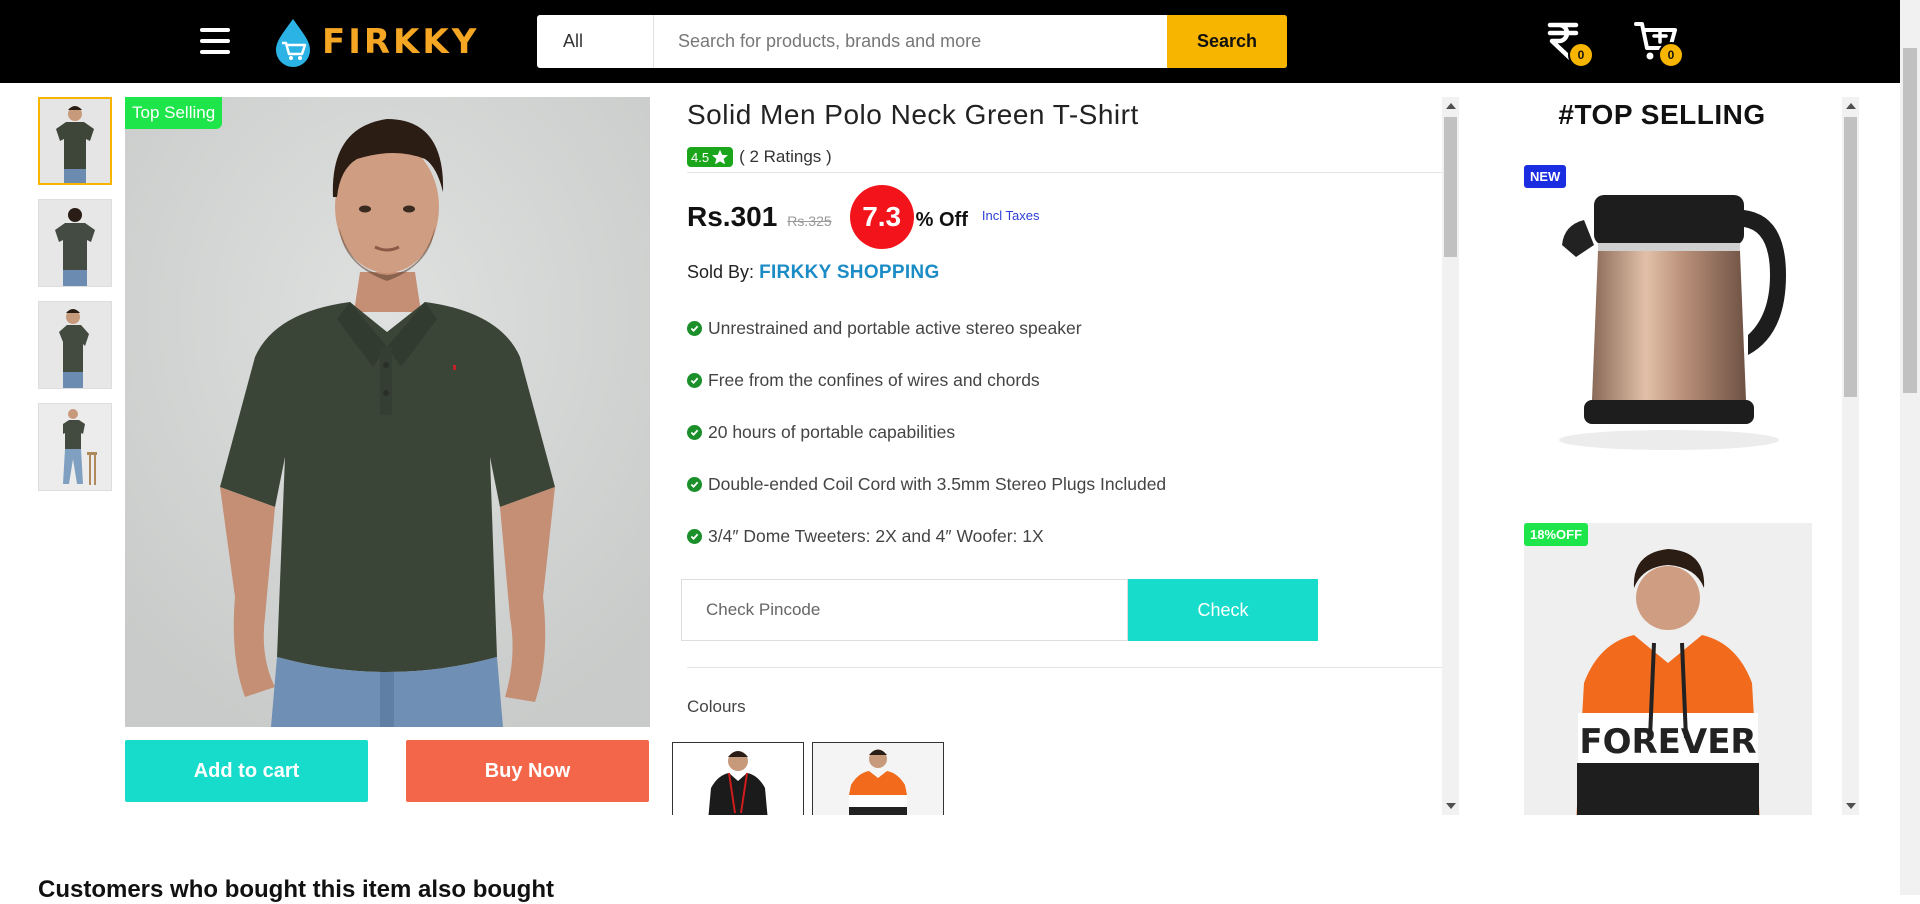  What do you see at coordinates (904, 610) in the screenshot?
I see `pincode-input` at bounding box center [904, 610].